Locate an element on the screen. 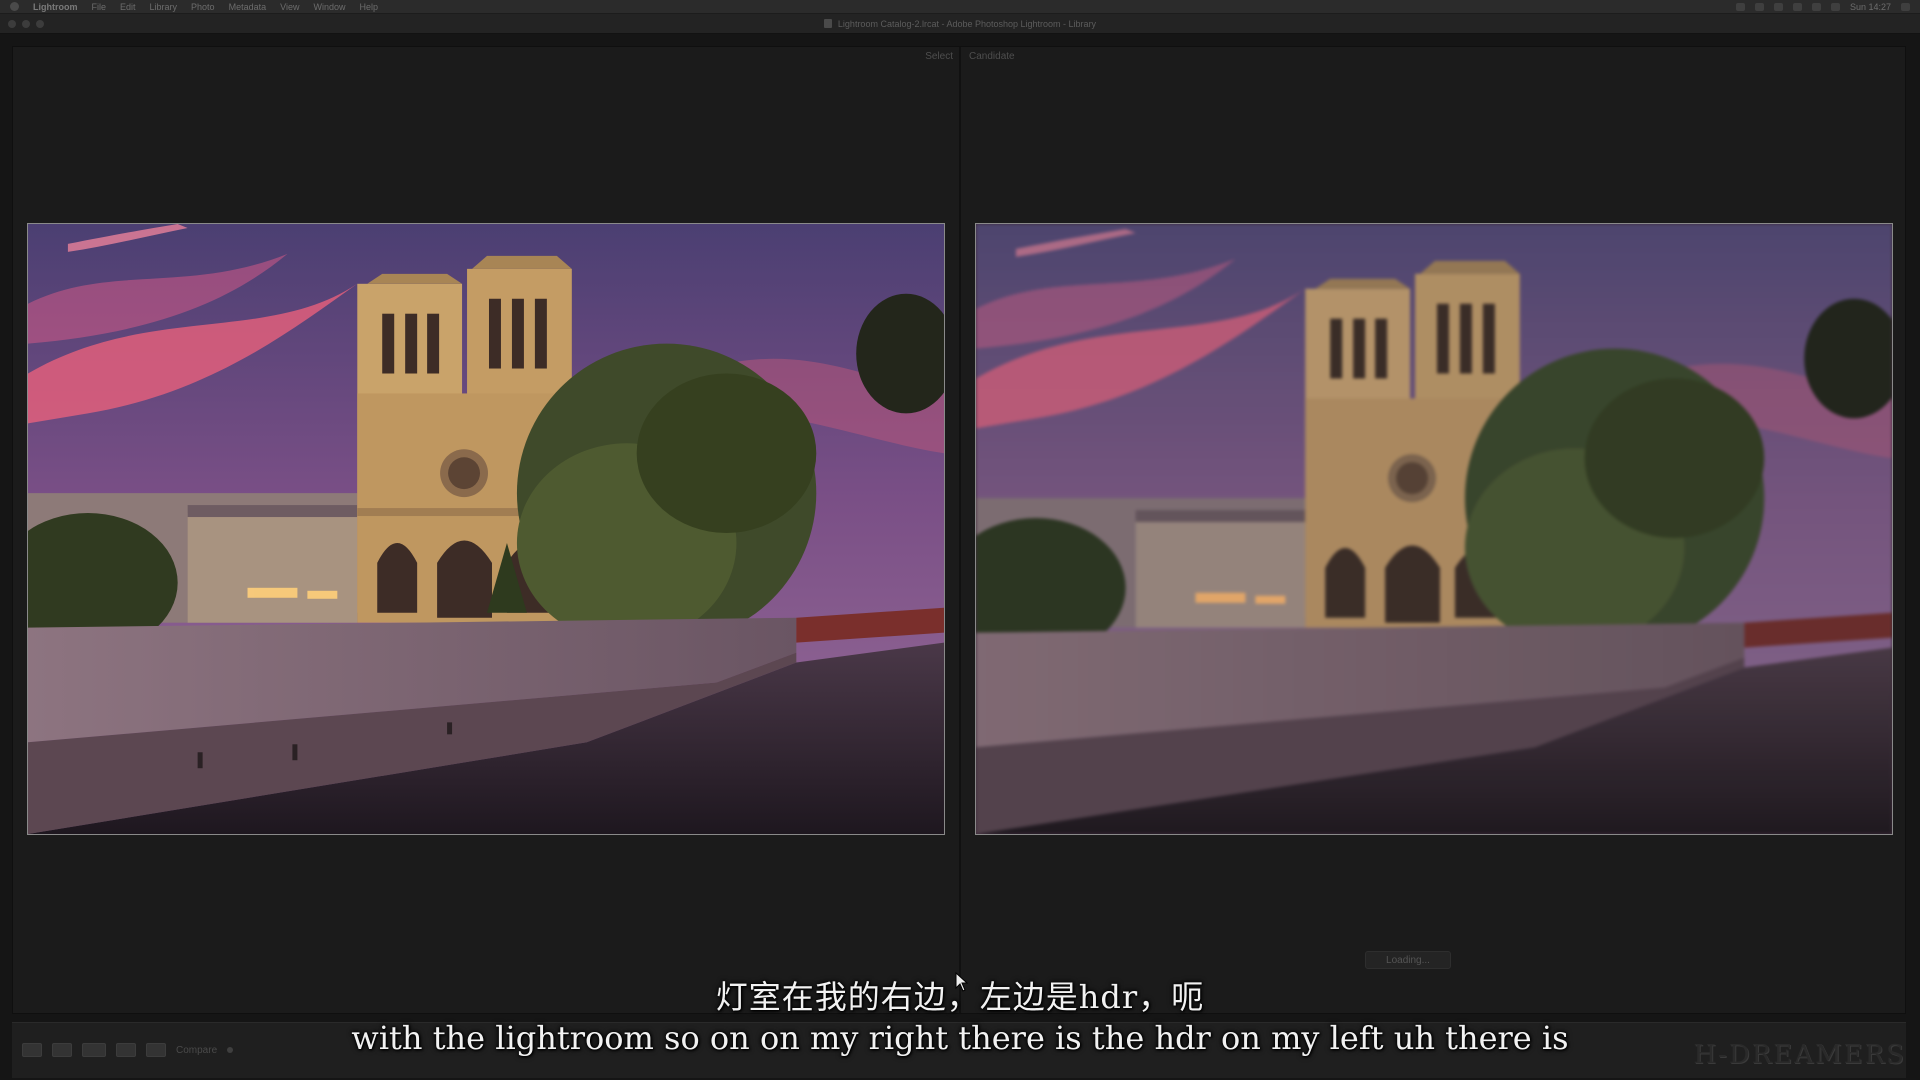 Image resolution: width=1920 pixels, height=1080 pixels. menu-item-metadata: Metadata is located at coordinates (248, 7).